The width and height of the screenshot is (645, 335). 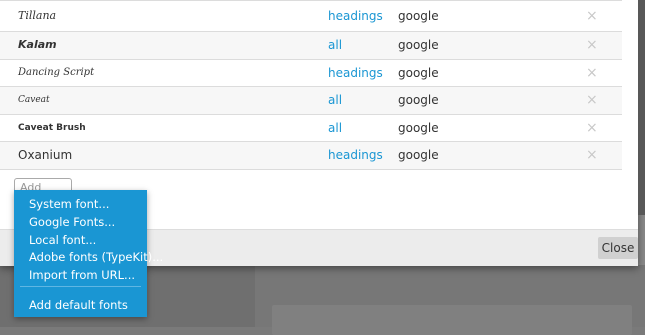 I want to click on scrollbar, so click(x=641, y=107).